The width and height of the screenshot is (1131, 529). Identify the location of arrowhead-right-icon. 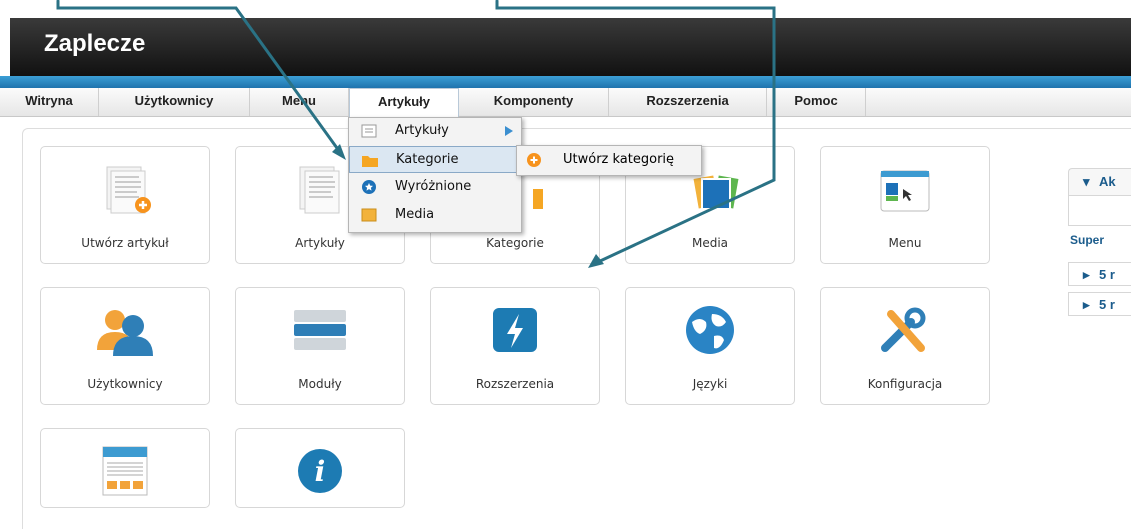
(596, 261).